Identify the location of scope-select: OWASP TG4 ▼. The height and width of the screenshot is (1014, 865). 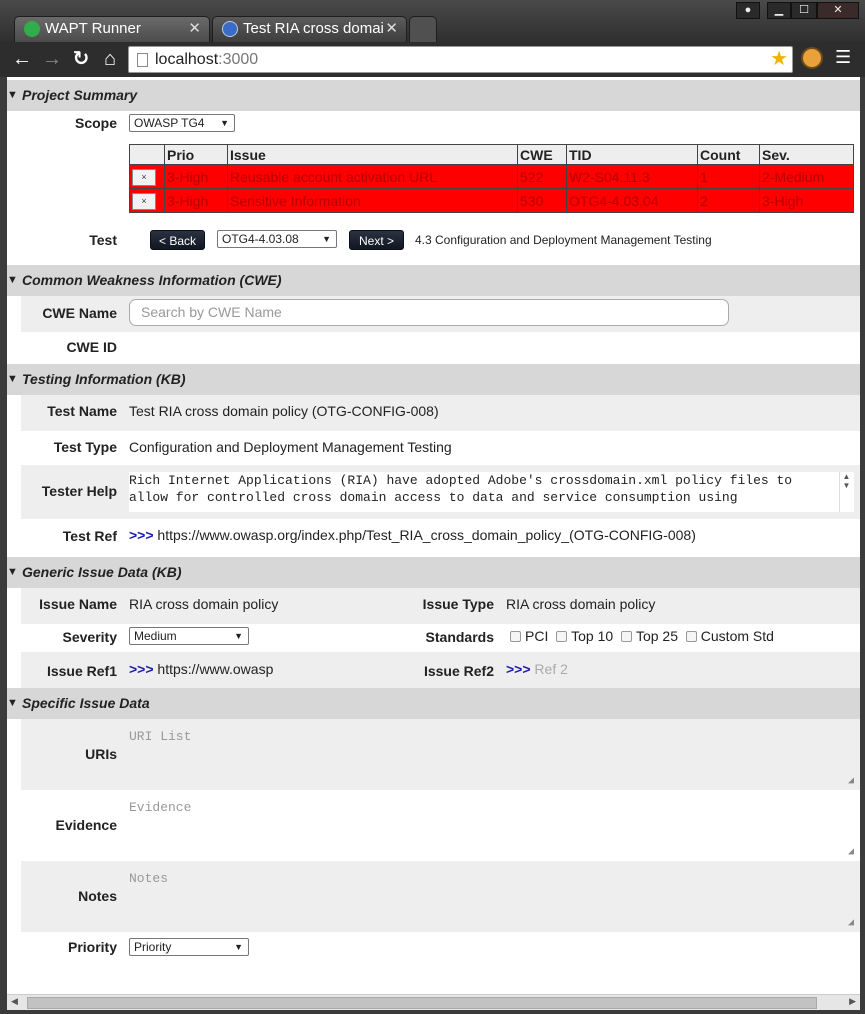
(182, 123).